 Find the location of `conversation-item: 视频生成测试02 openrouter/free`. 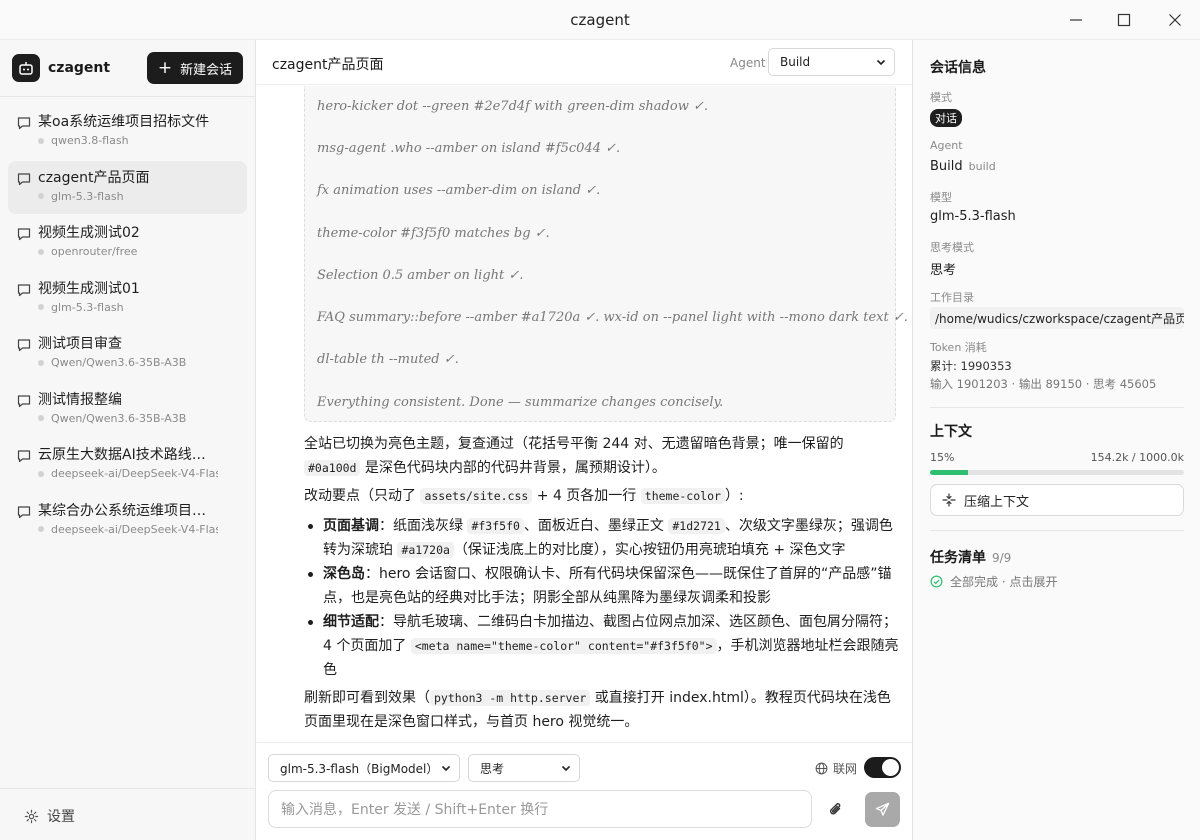

conversation-item: 视频生成测试02 openrouter/free is located at coordinates (127, 242).